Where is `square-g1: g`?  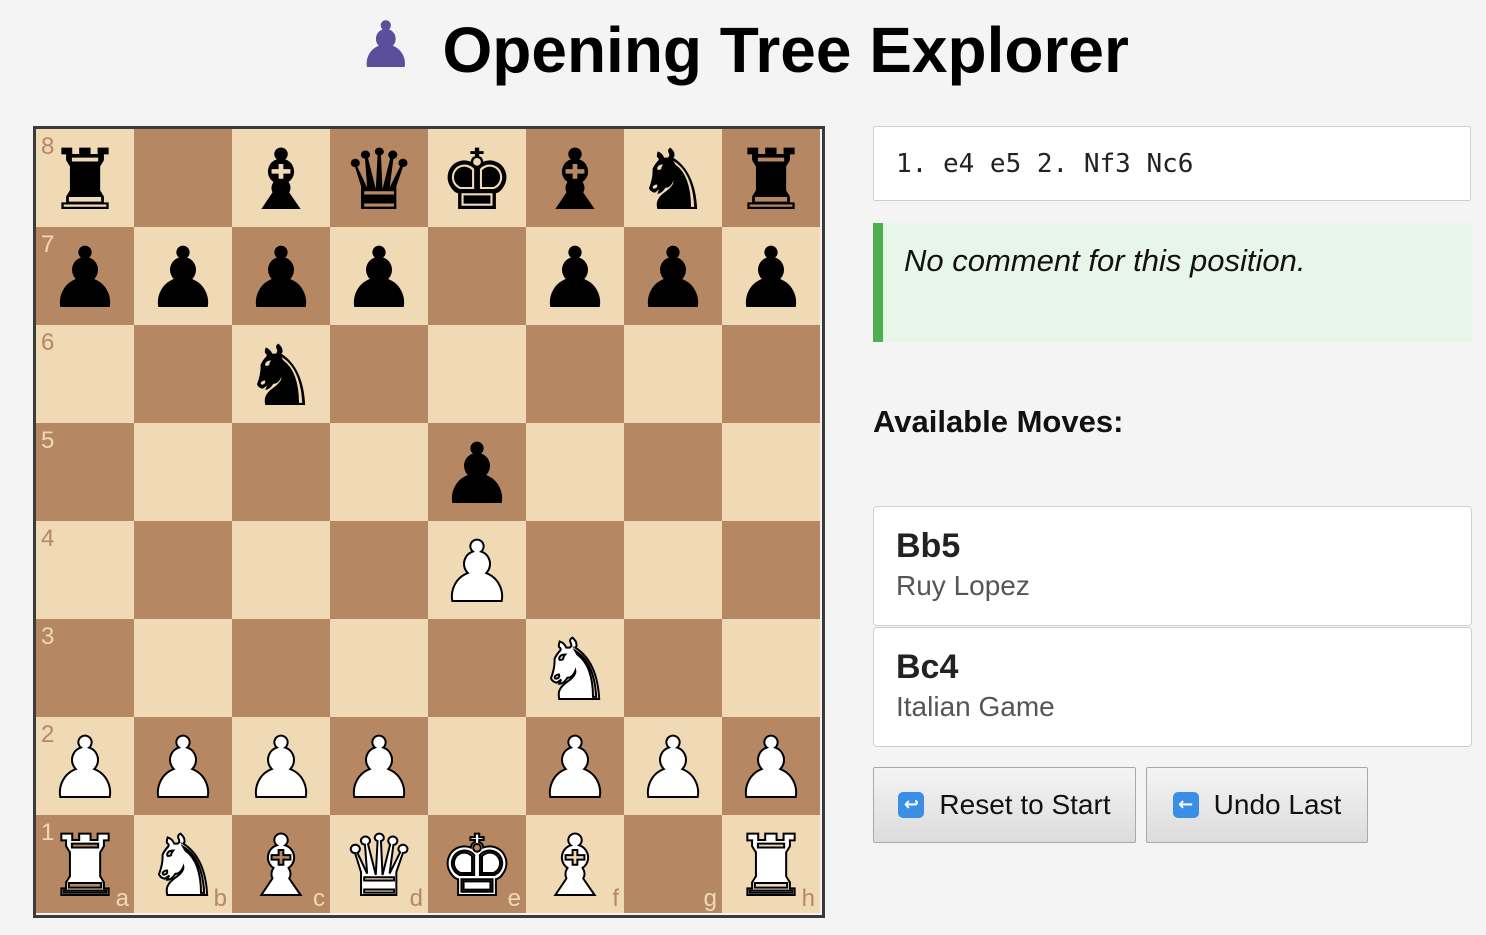 square-g1: g is located at coordinates (673, 864).